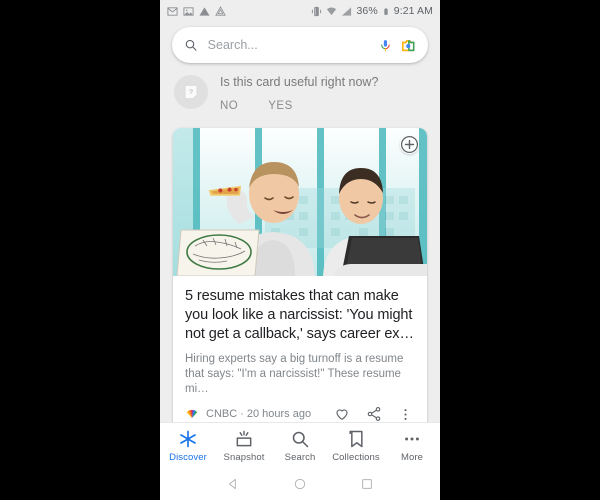 The height and width of the screenshot is (500, 600). I want to click on nav-item-more: More, so click(412, 446).